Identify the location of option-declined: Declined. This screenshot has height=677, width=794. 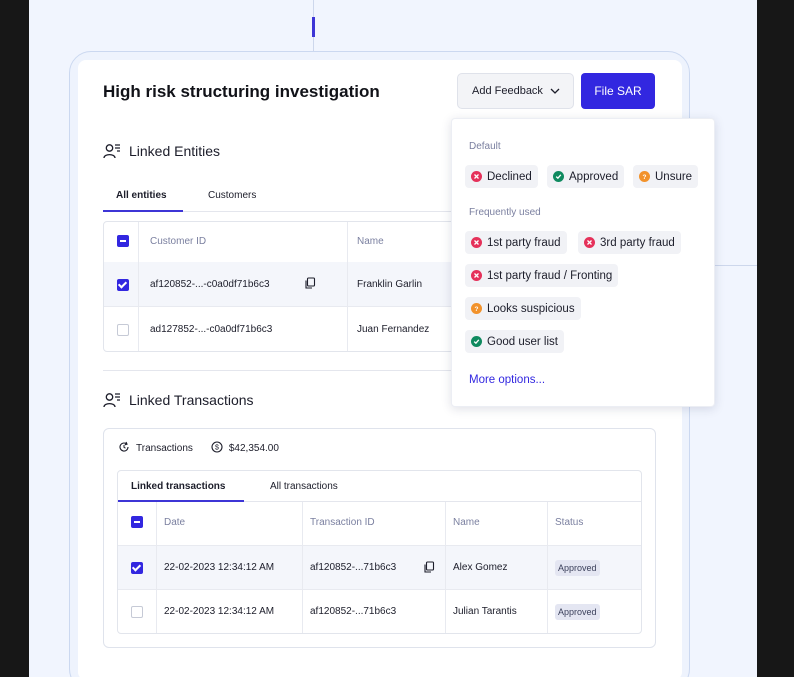
(501, 176).